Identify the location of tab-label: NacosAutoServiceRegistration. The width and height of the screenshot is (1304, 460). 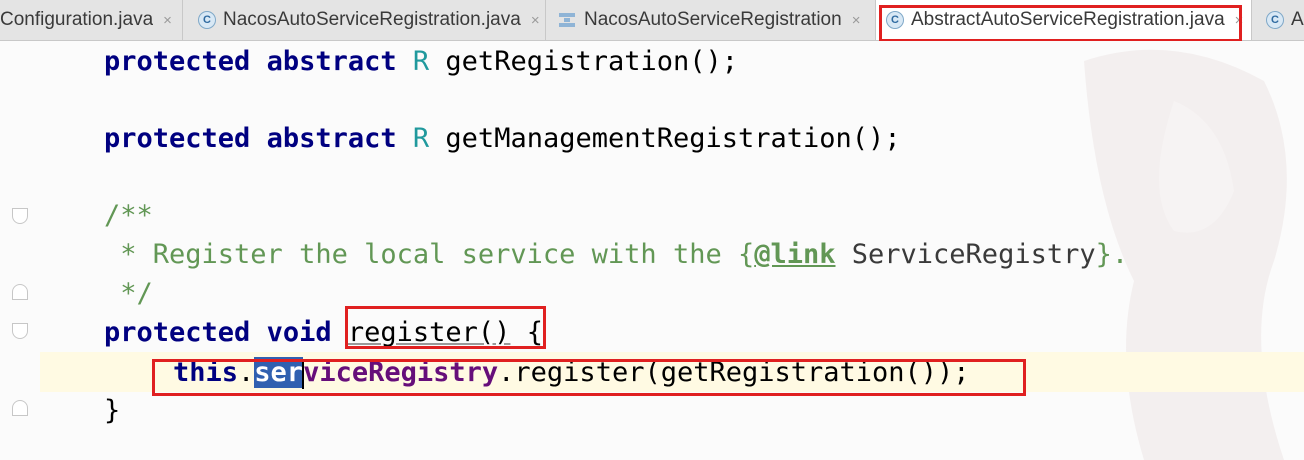
(713, 19).